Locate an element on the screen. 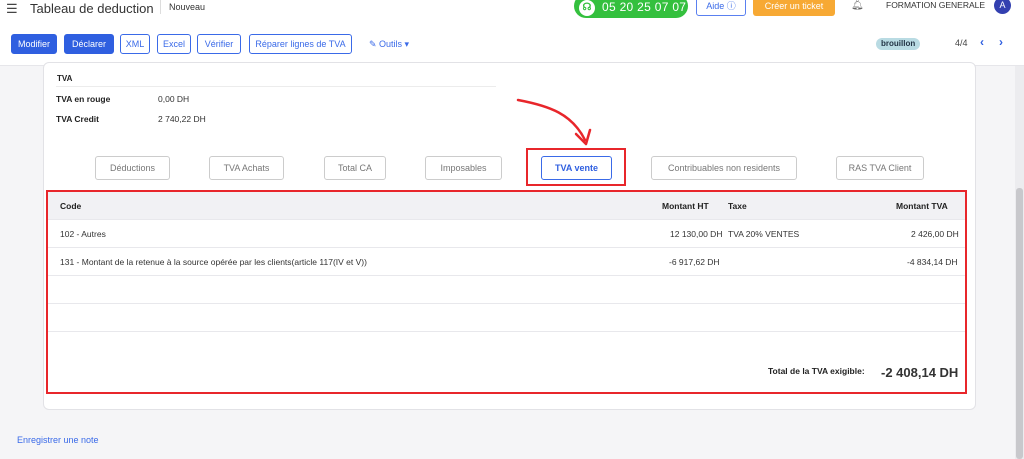  declare-button: Déclarer is located at coordinates (89, 44).